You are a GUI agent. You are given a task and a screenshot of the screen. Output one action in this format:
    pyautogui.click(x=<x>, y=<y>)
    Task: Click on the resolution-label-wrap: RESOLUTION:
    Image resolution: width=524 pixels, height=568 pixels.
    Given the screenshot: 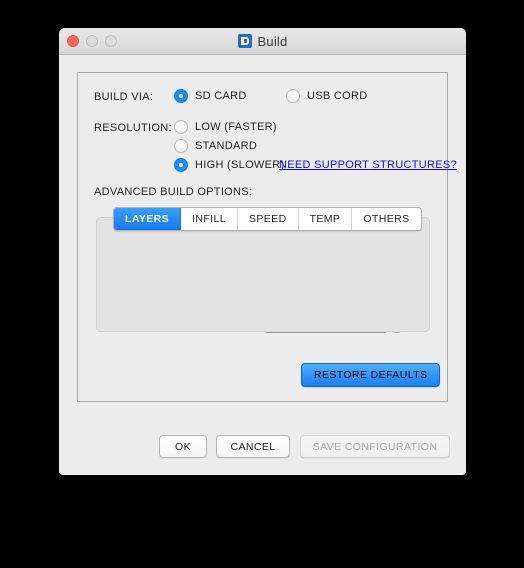 What is the action you would take?
    pyautogui.click(x=133, y=128)
    